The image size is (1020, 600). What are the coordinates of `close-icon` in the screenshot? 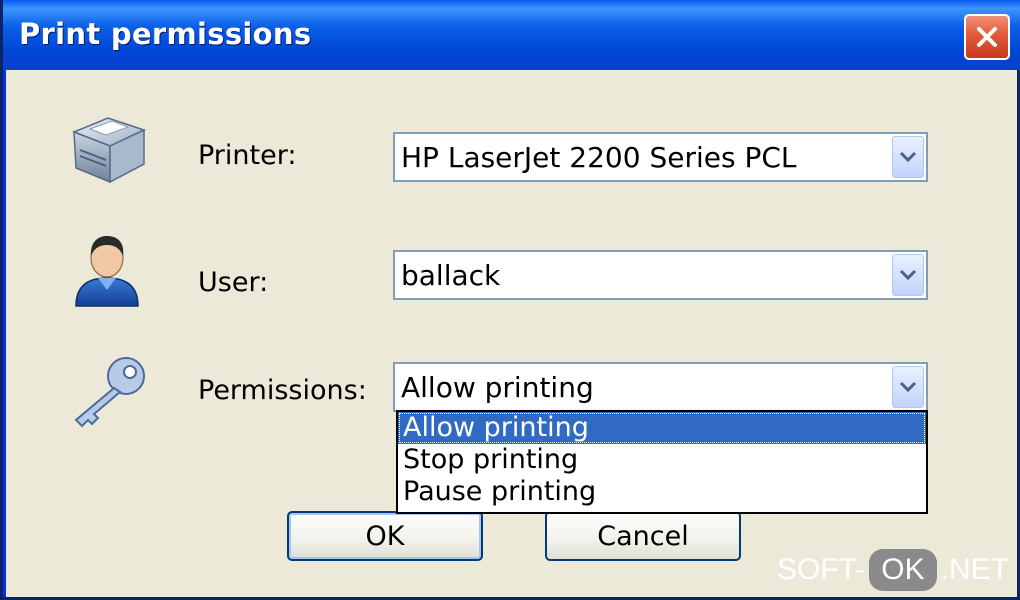 It's located at (987, 37).